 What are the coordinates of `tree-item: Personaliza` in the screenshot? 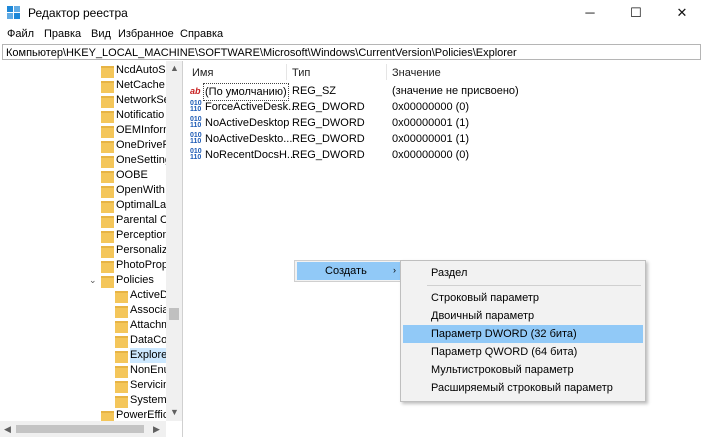 It's located at (86, 250).